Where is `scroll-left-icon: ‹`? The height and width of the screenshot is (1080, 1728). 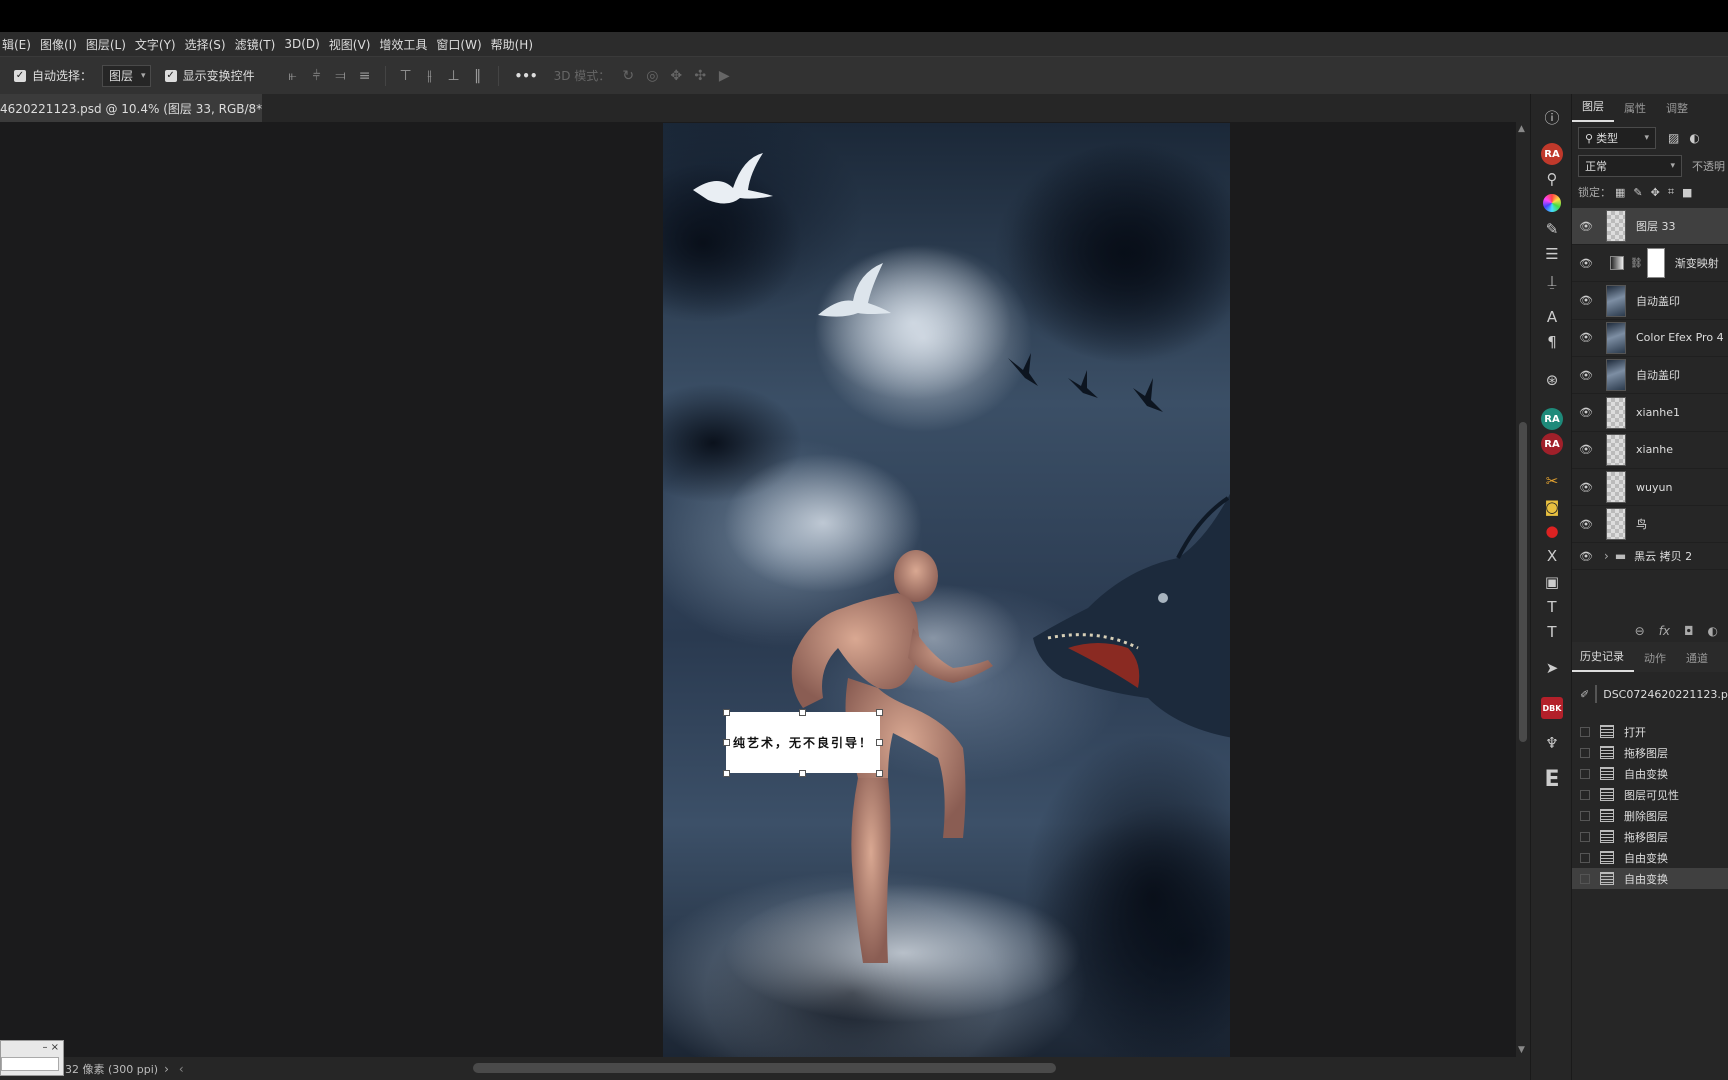 scroll-left-icon: ‹ is located at coordinates (181, 1069).